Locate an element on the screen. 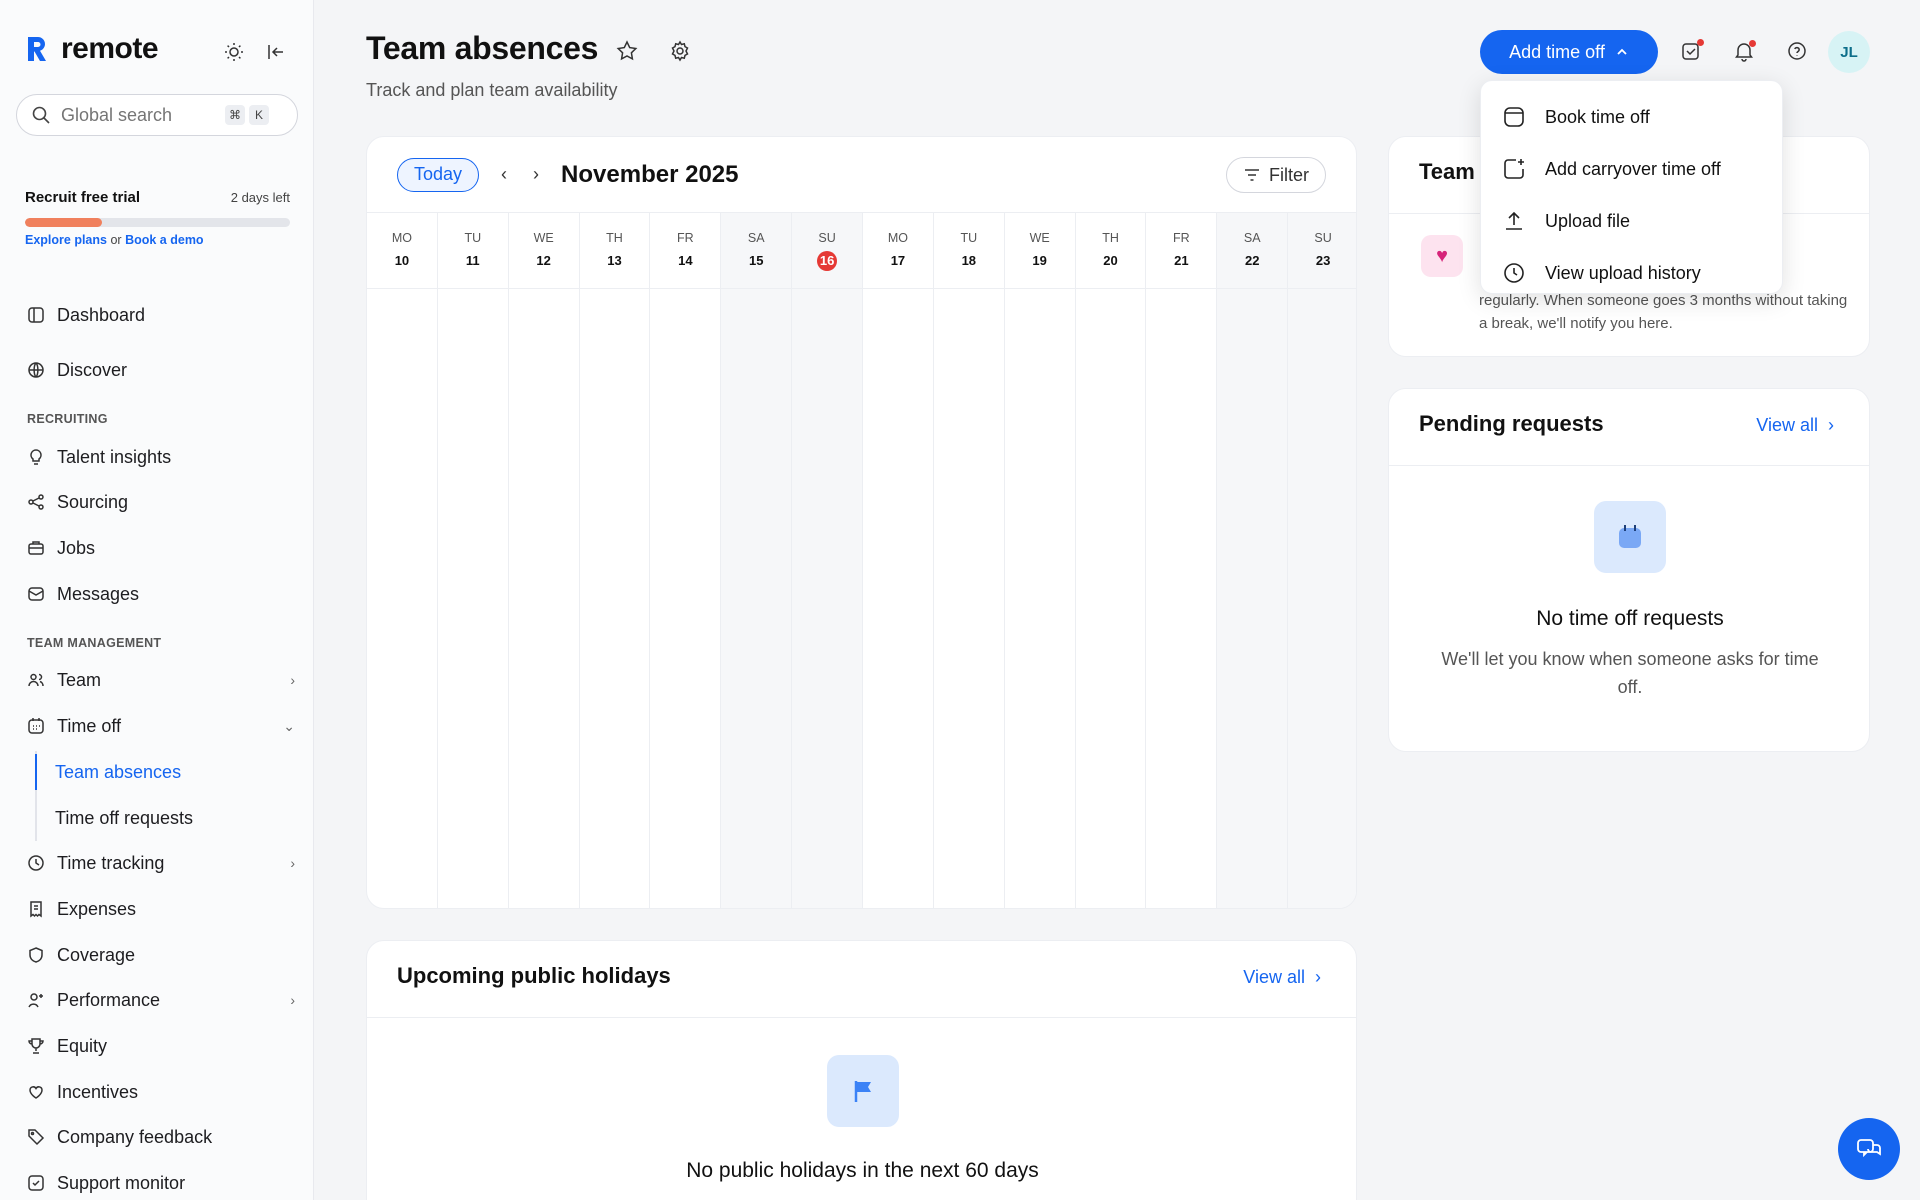  book-demo-link: Book a demo is located at coordinates (164, 240).